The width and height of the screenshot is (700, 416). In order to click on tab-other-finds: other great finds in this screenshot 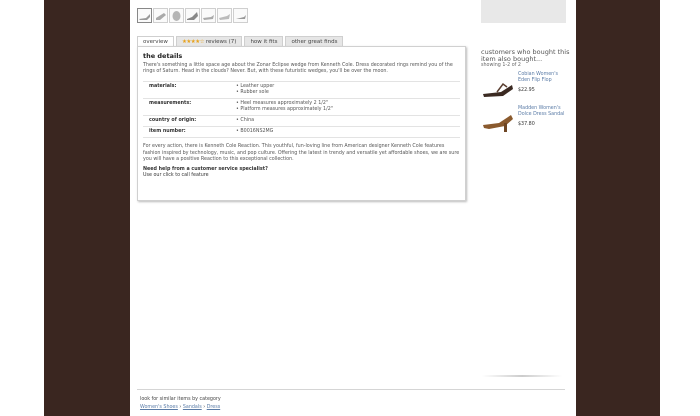, I will do `click(314, 41)`.